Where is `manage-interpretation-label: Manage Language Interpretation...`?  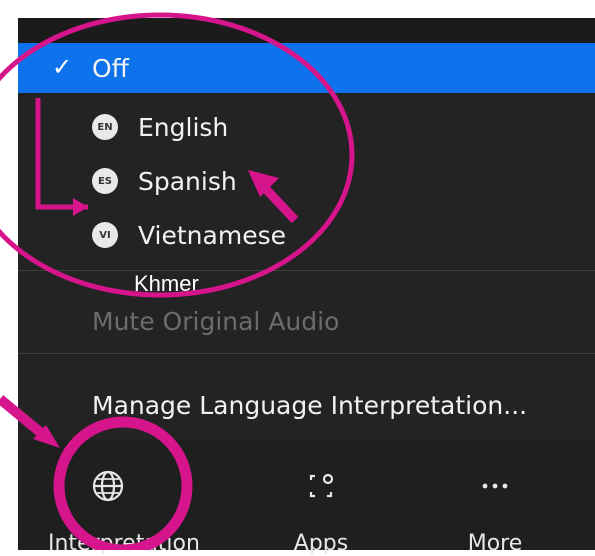 manage-interpretation-label: Manage Language Interpretation... is located at coordinates (310, 405).